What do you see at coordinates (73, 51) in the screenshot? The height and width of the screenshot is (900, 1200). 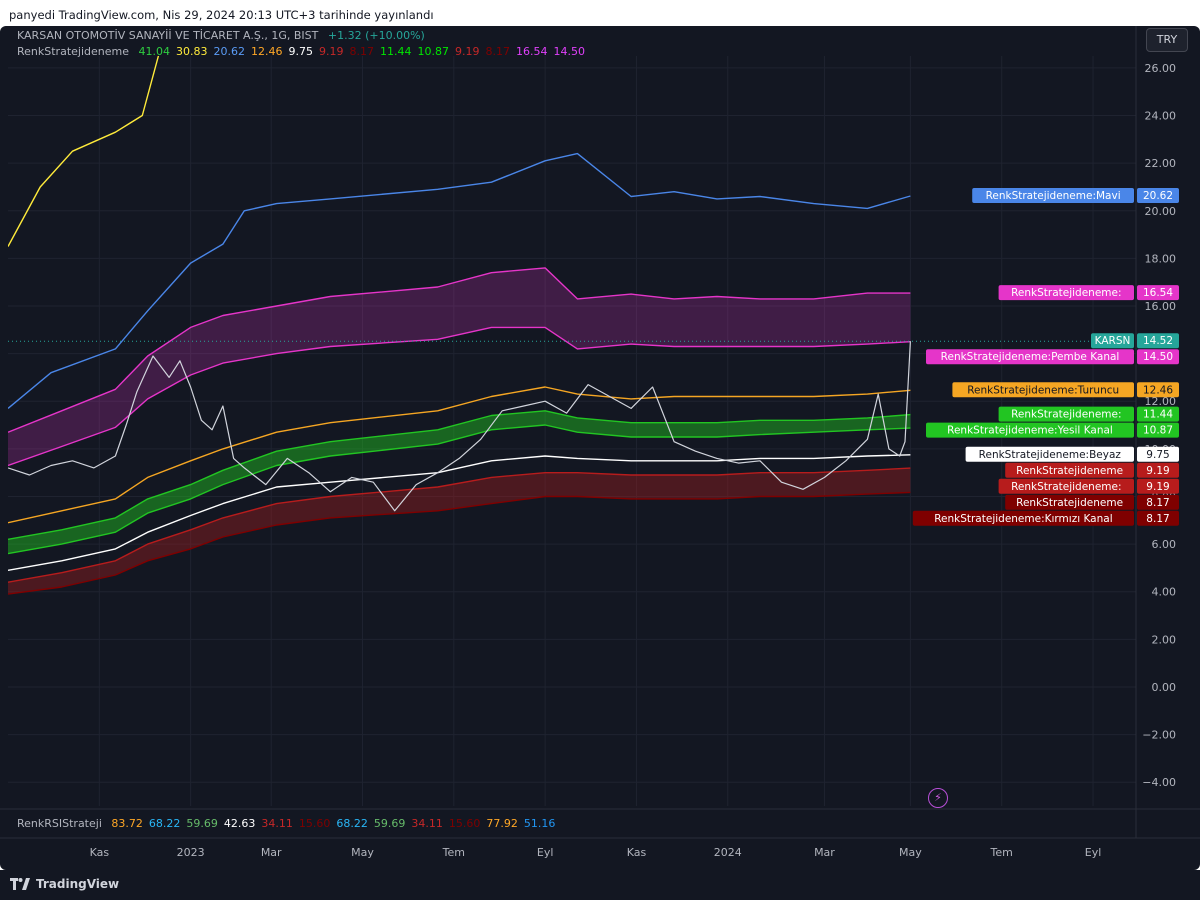 I see `indicator-name: RenkStratejideneme` at bounding box center [73, 51].